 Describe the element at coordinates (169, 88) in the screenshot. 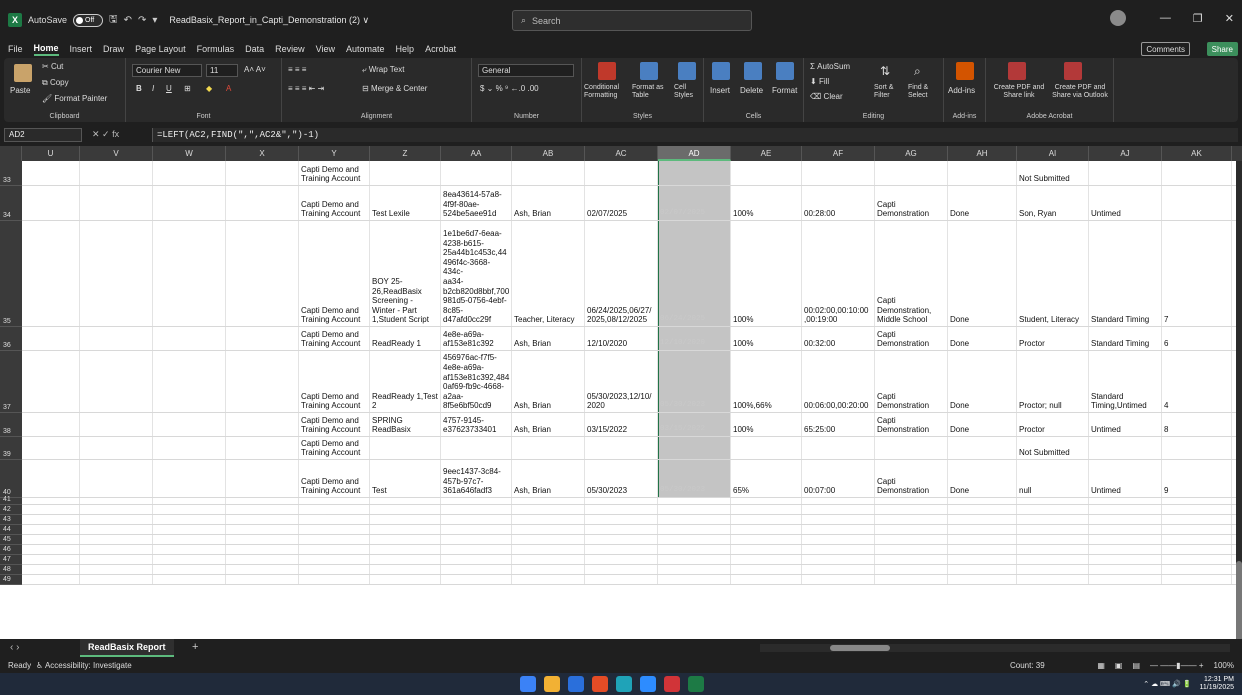

I see `underline-icon: U` at that location.